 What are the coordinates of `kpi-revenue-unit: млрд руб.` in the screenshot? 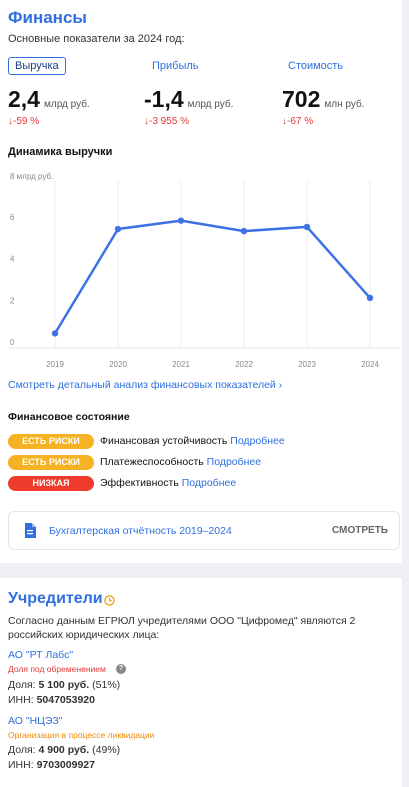 It's located at (66, 104).